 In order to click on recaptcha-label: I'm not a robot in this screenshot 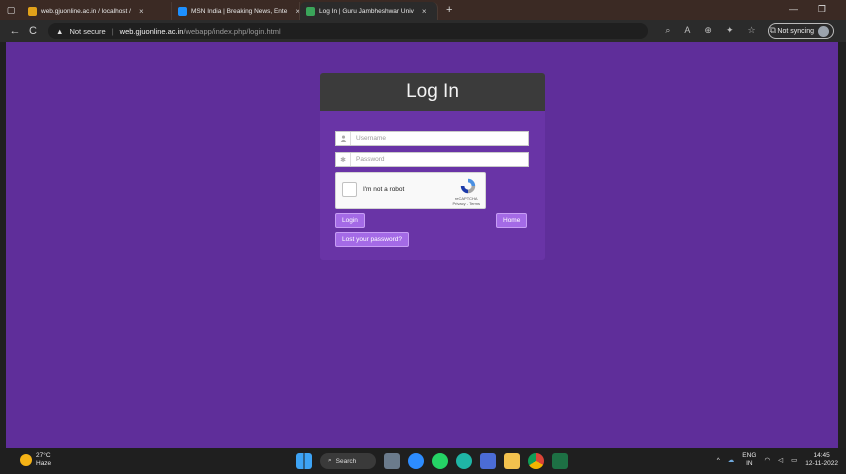, I will do `click(384, 189)`.